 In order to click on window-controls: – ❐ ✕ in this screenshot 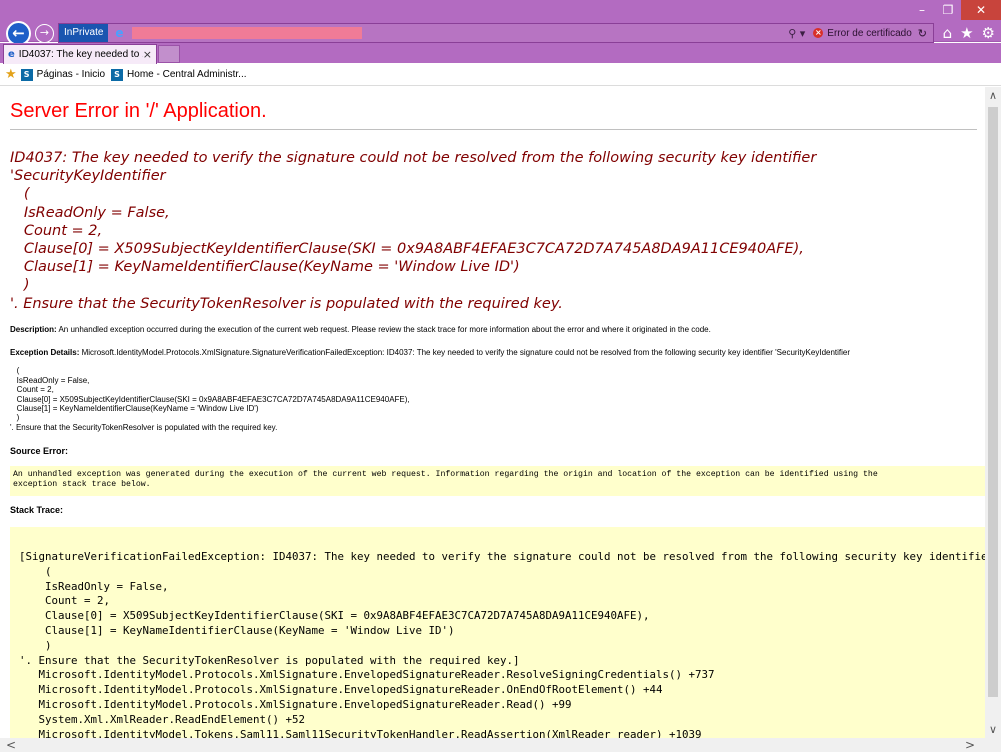, I will do `click(955, 10)`.